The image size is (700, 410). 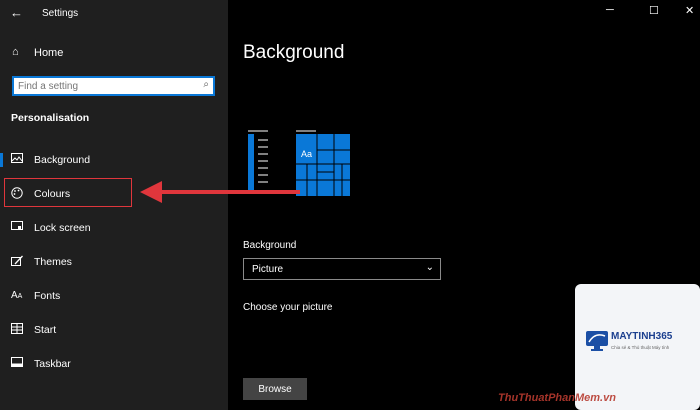 What do you see at coordinates (17, 295) in the screenshot?
I see `font-icon: AA` at bounding box center [17, 295].